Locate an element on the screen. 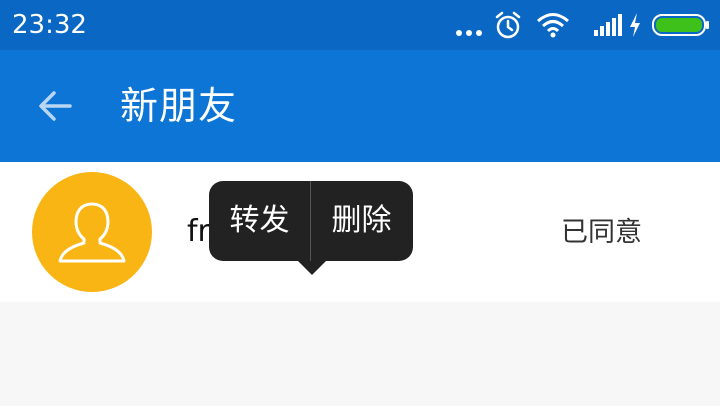 This screenshot has height=406, width=720. context-menu: 转发 删除 is located at coordinates (311, 221).